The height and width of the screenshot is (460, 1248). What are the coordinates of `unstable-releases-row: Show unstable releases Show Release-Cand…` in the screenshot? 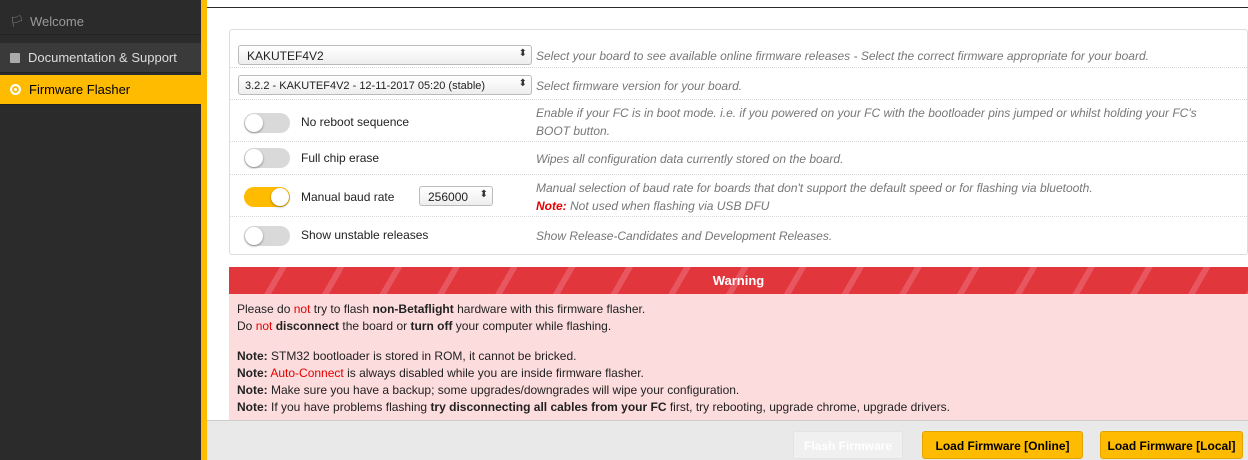 It's located at (739, 236).